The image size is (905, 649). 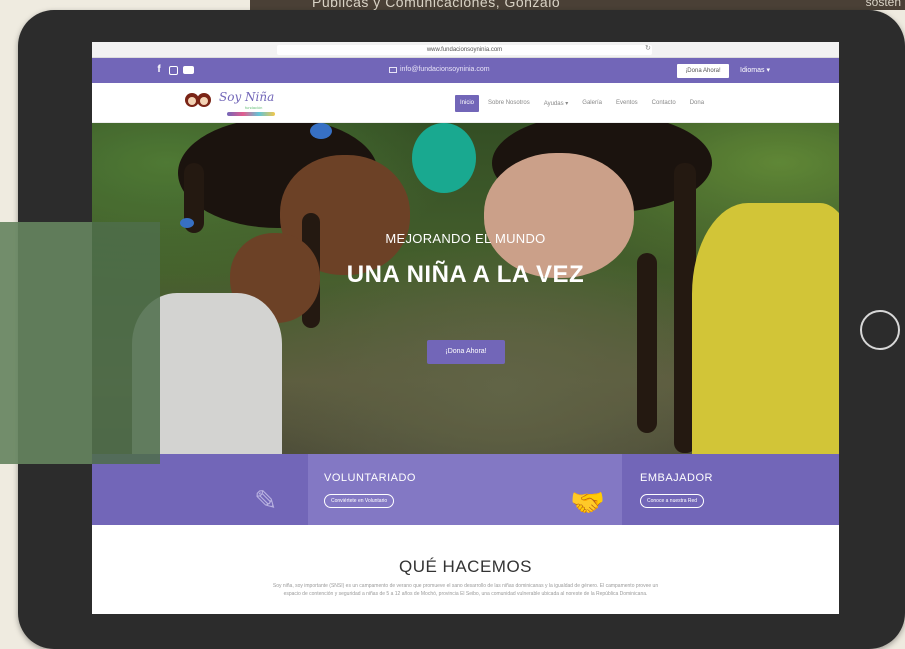 I want to click on embajador-title: EMBAJADOR, so click(x=676, y=478).